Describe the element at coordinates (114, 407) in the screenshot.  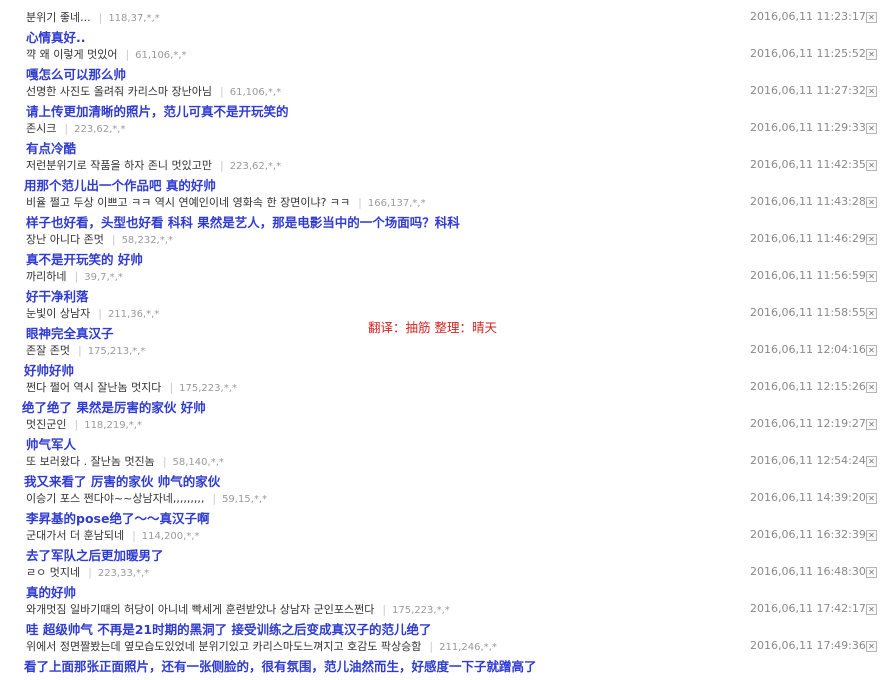
I see `comment-translation: 绝了绝了 果然是厉害的家伙 好帅` at that location.